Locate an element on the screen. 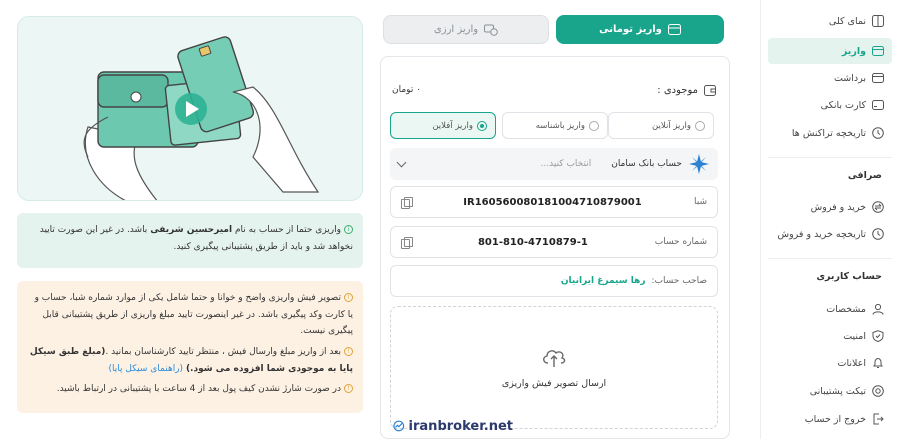 The width and height of the screenshot is (900, 439). method-offline-label: واریز آفلاین is located at coordinates (452, 125).